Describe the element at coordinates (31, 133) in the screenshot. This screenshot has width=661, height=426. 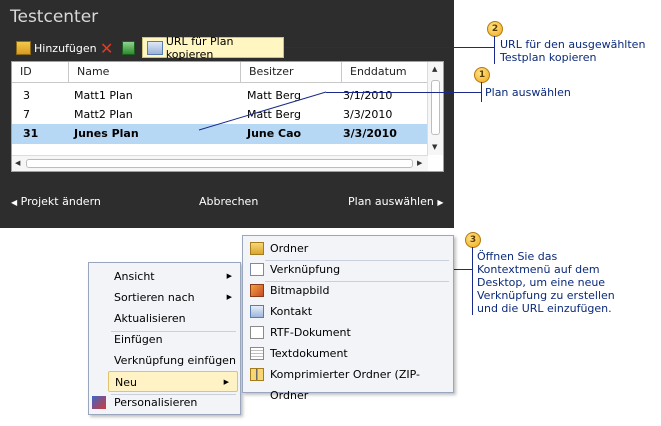
I see `cell-id: 31` at that location.